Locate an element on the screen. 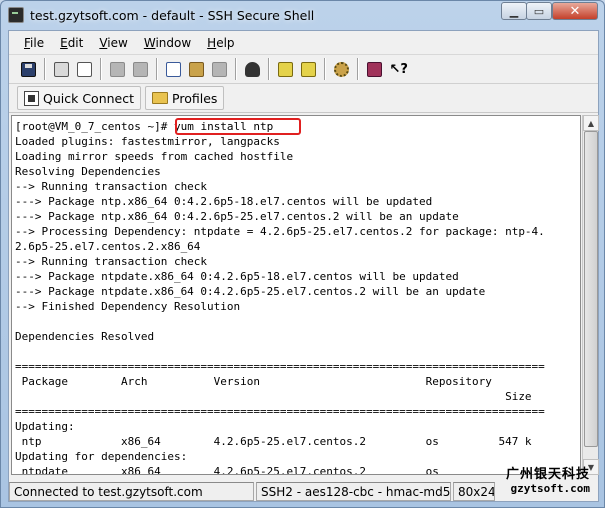 This screenshot has height=508, width=605. save-button is located at coordinates (28, 69).